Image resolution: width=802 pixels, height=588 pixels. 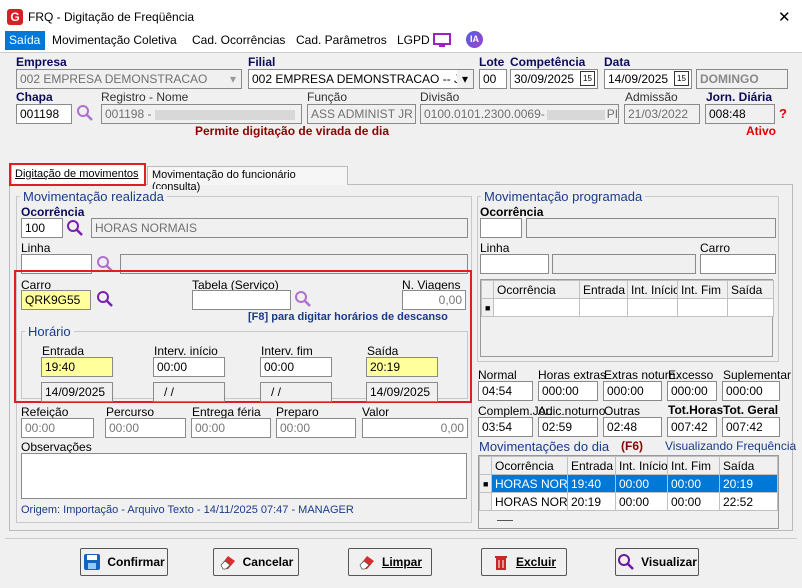 I want to click on dia-col-saida: Saída, so click(x=748, y=465).